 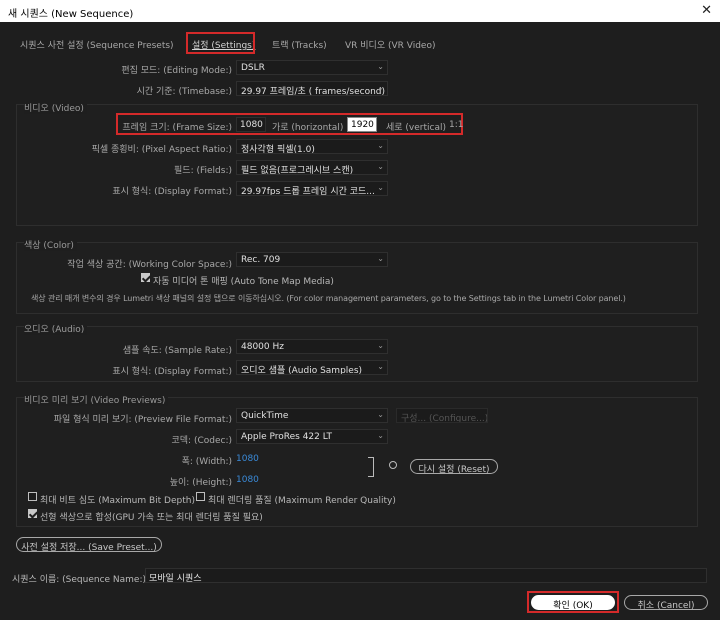 What do you see at coordinates (371, 467) in the screenshot?
I see `link-bracket` at bounding box center [371, 467].